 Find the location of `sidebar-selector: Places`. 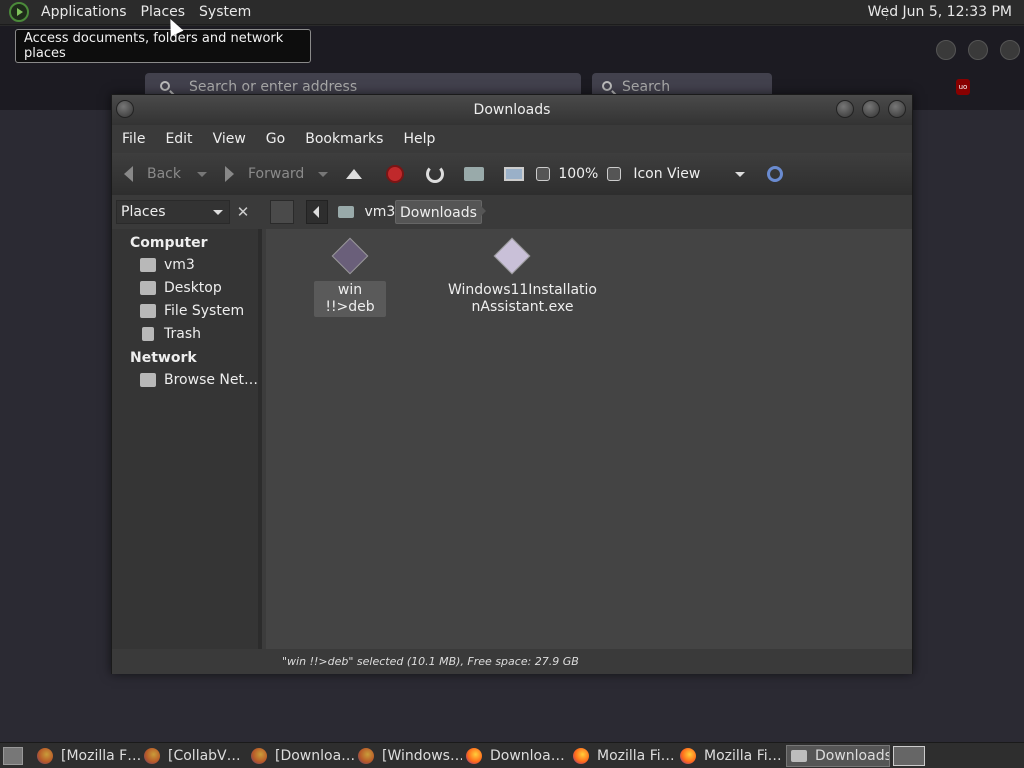

sidebar-selector: Places is located at coordinates (173, 212).